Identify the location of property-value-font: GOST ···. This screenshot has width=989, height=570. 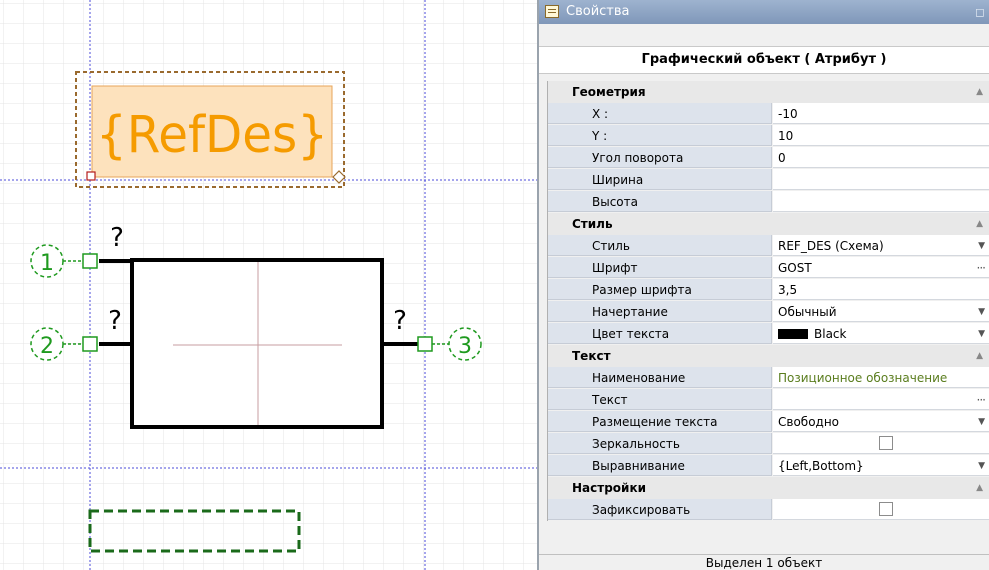
(881, 267).